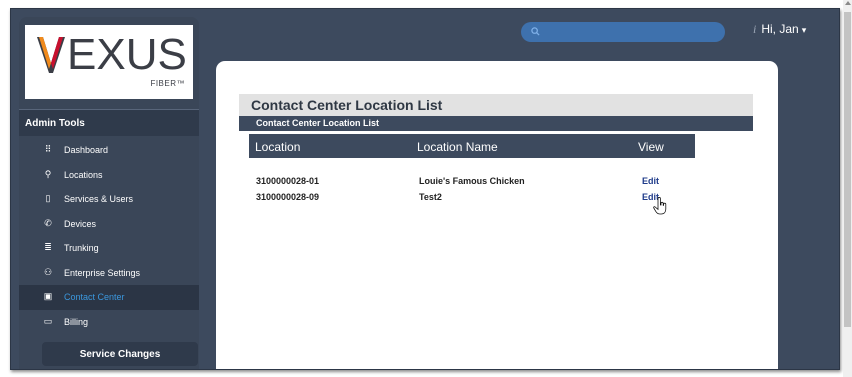  I want to click on logo: EXUS FIBER™, so click(109, 62).